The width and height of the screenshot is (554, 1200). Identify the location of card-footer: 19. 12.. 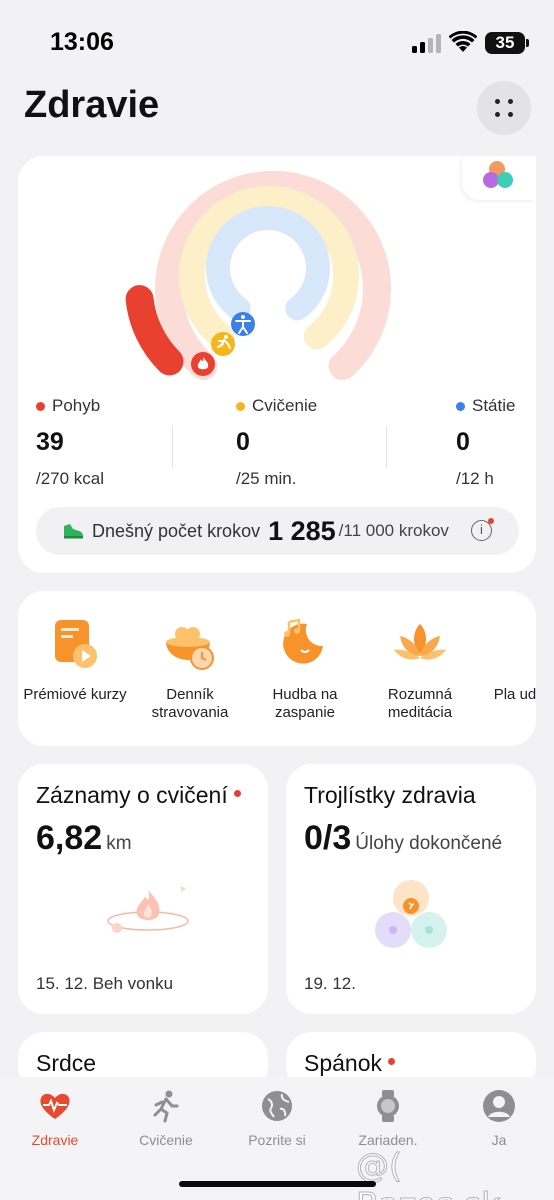
(330, 983).